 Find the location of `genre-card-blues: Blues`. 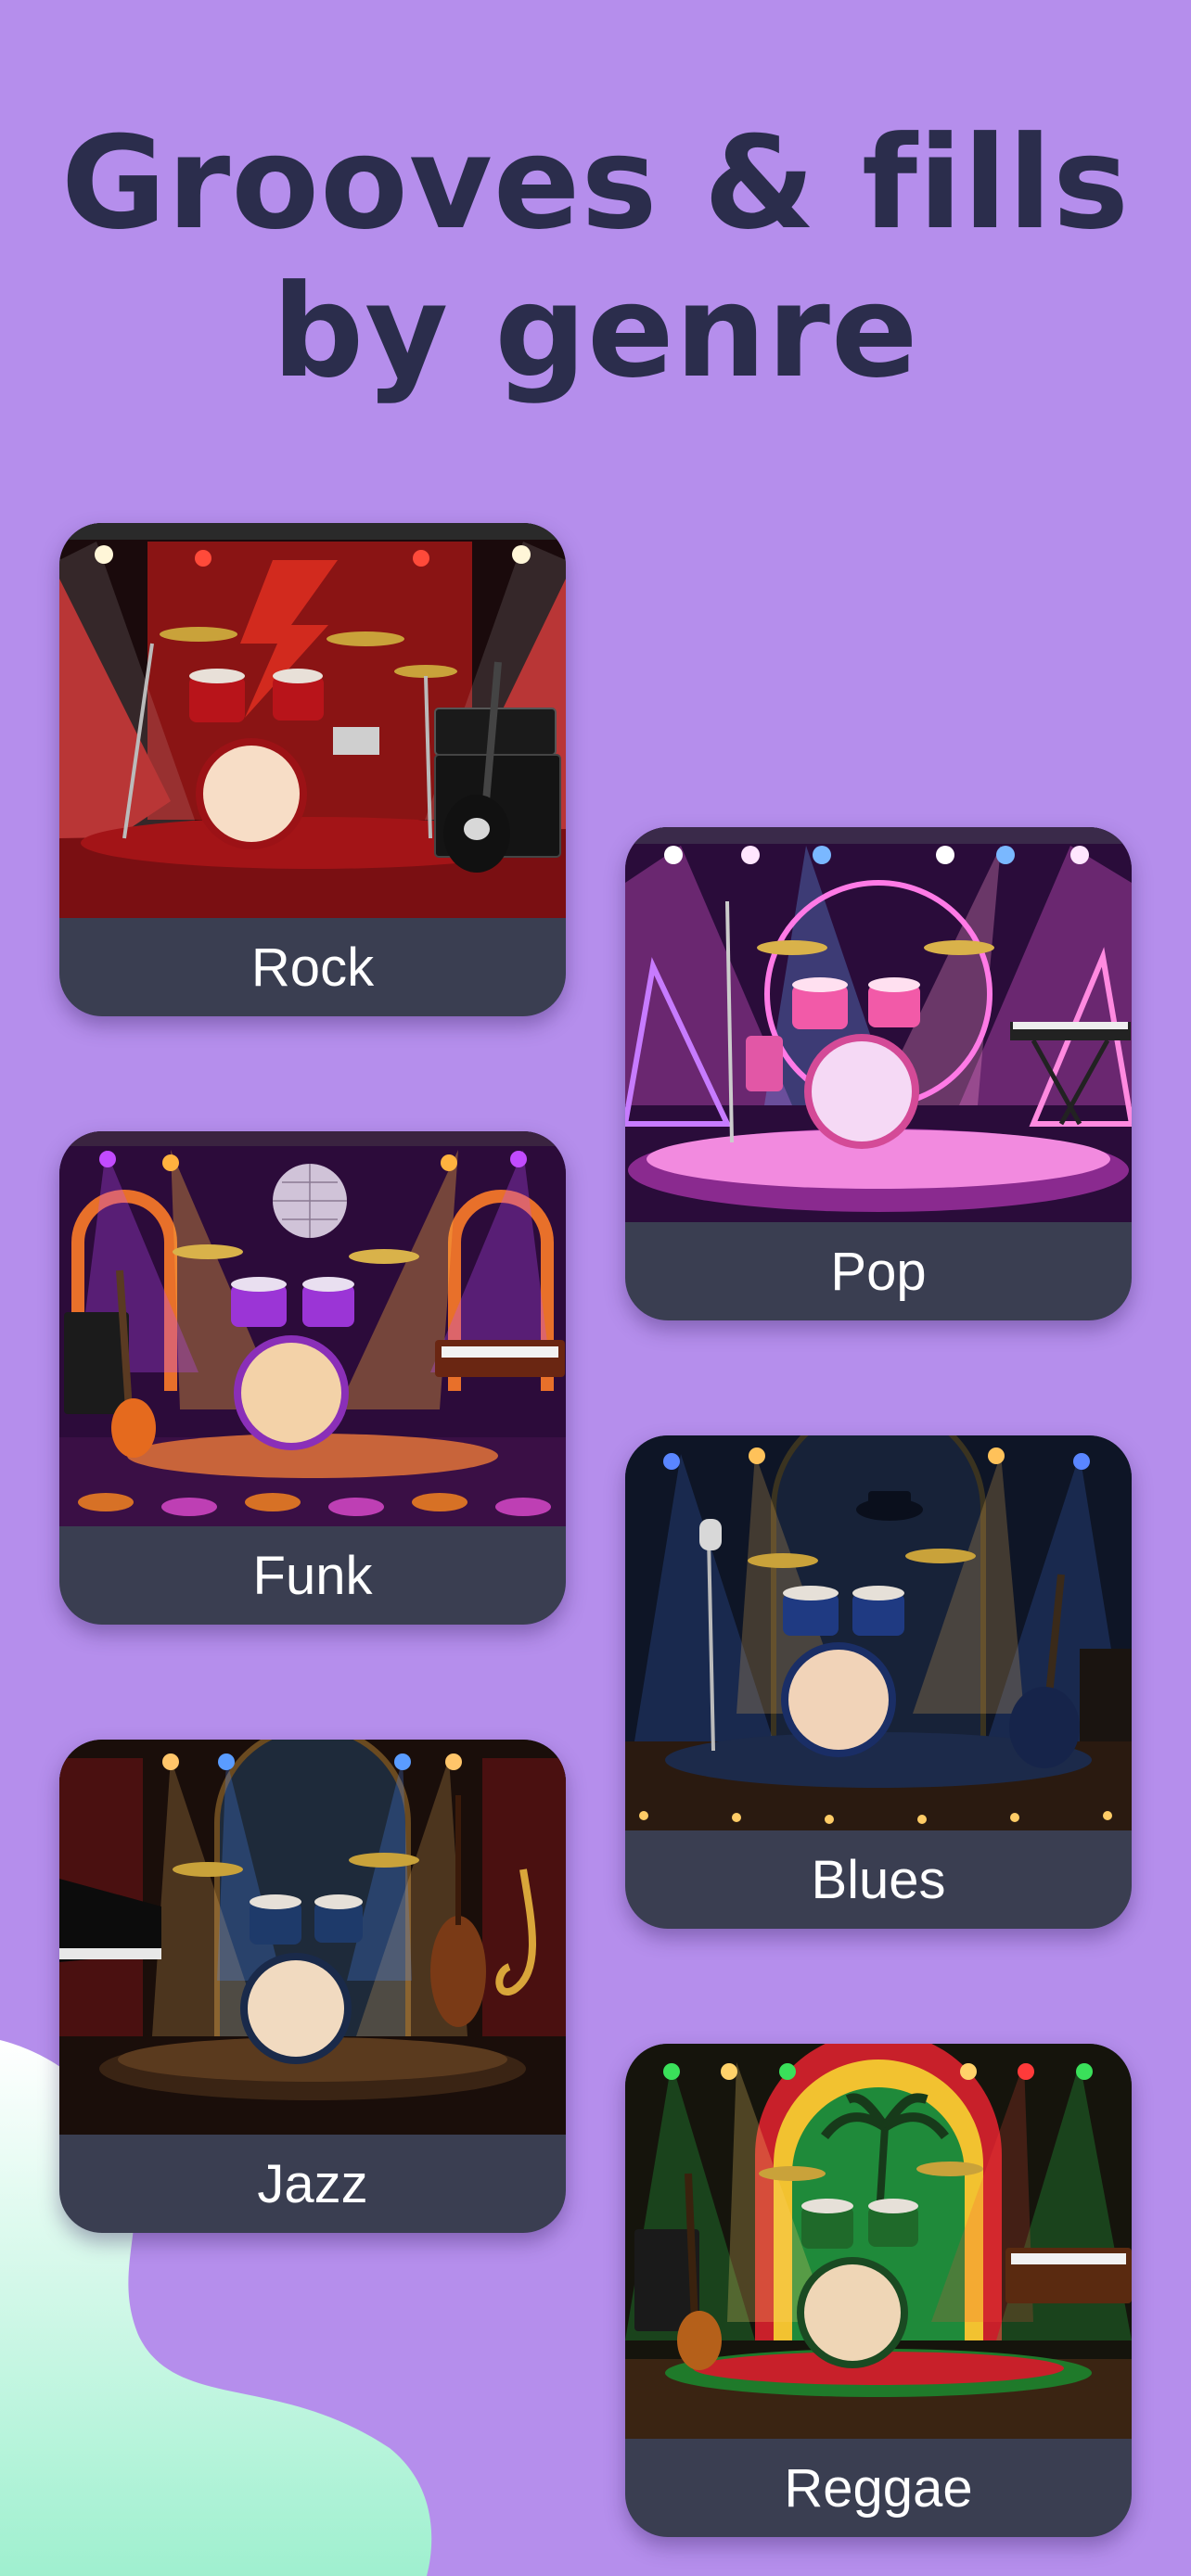

genre-card-blues: Blues is located at coordinates (879, 1682).